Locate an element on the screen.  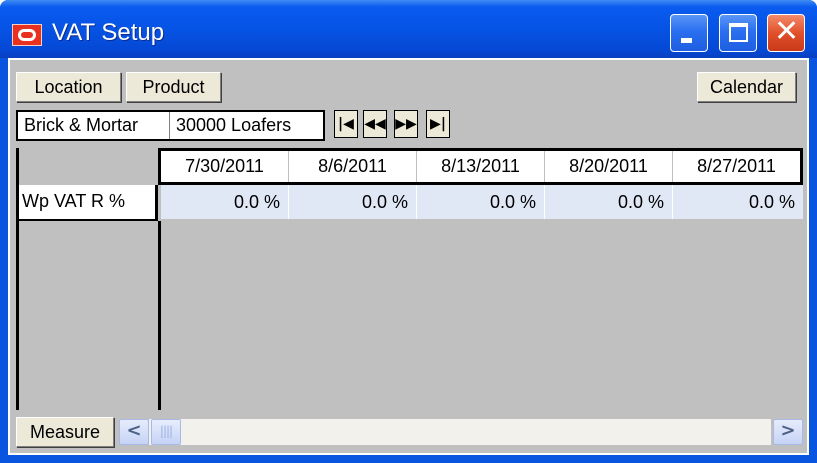
column-header: 8/13/2011 is located at coordinates (481, 166).